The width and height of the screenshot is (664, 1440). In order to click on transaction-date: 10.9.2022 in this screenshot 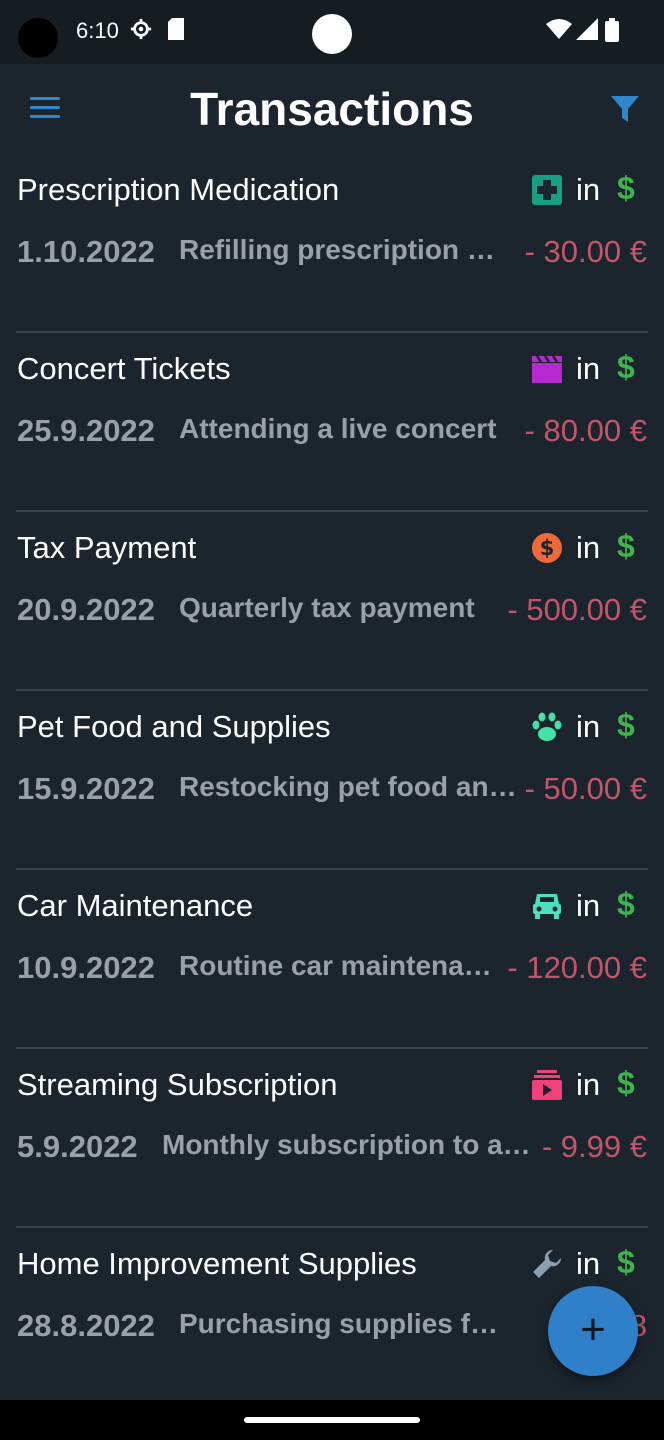, I will do `click(86, 967)`.